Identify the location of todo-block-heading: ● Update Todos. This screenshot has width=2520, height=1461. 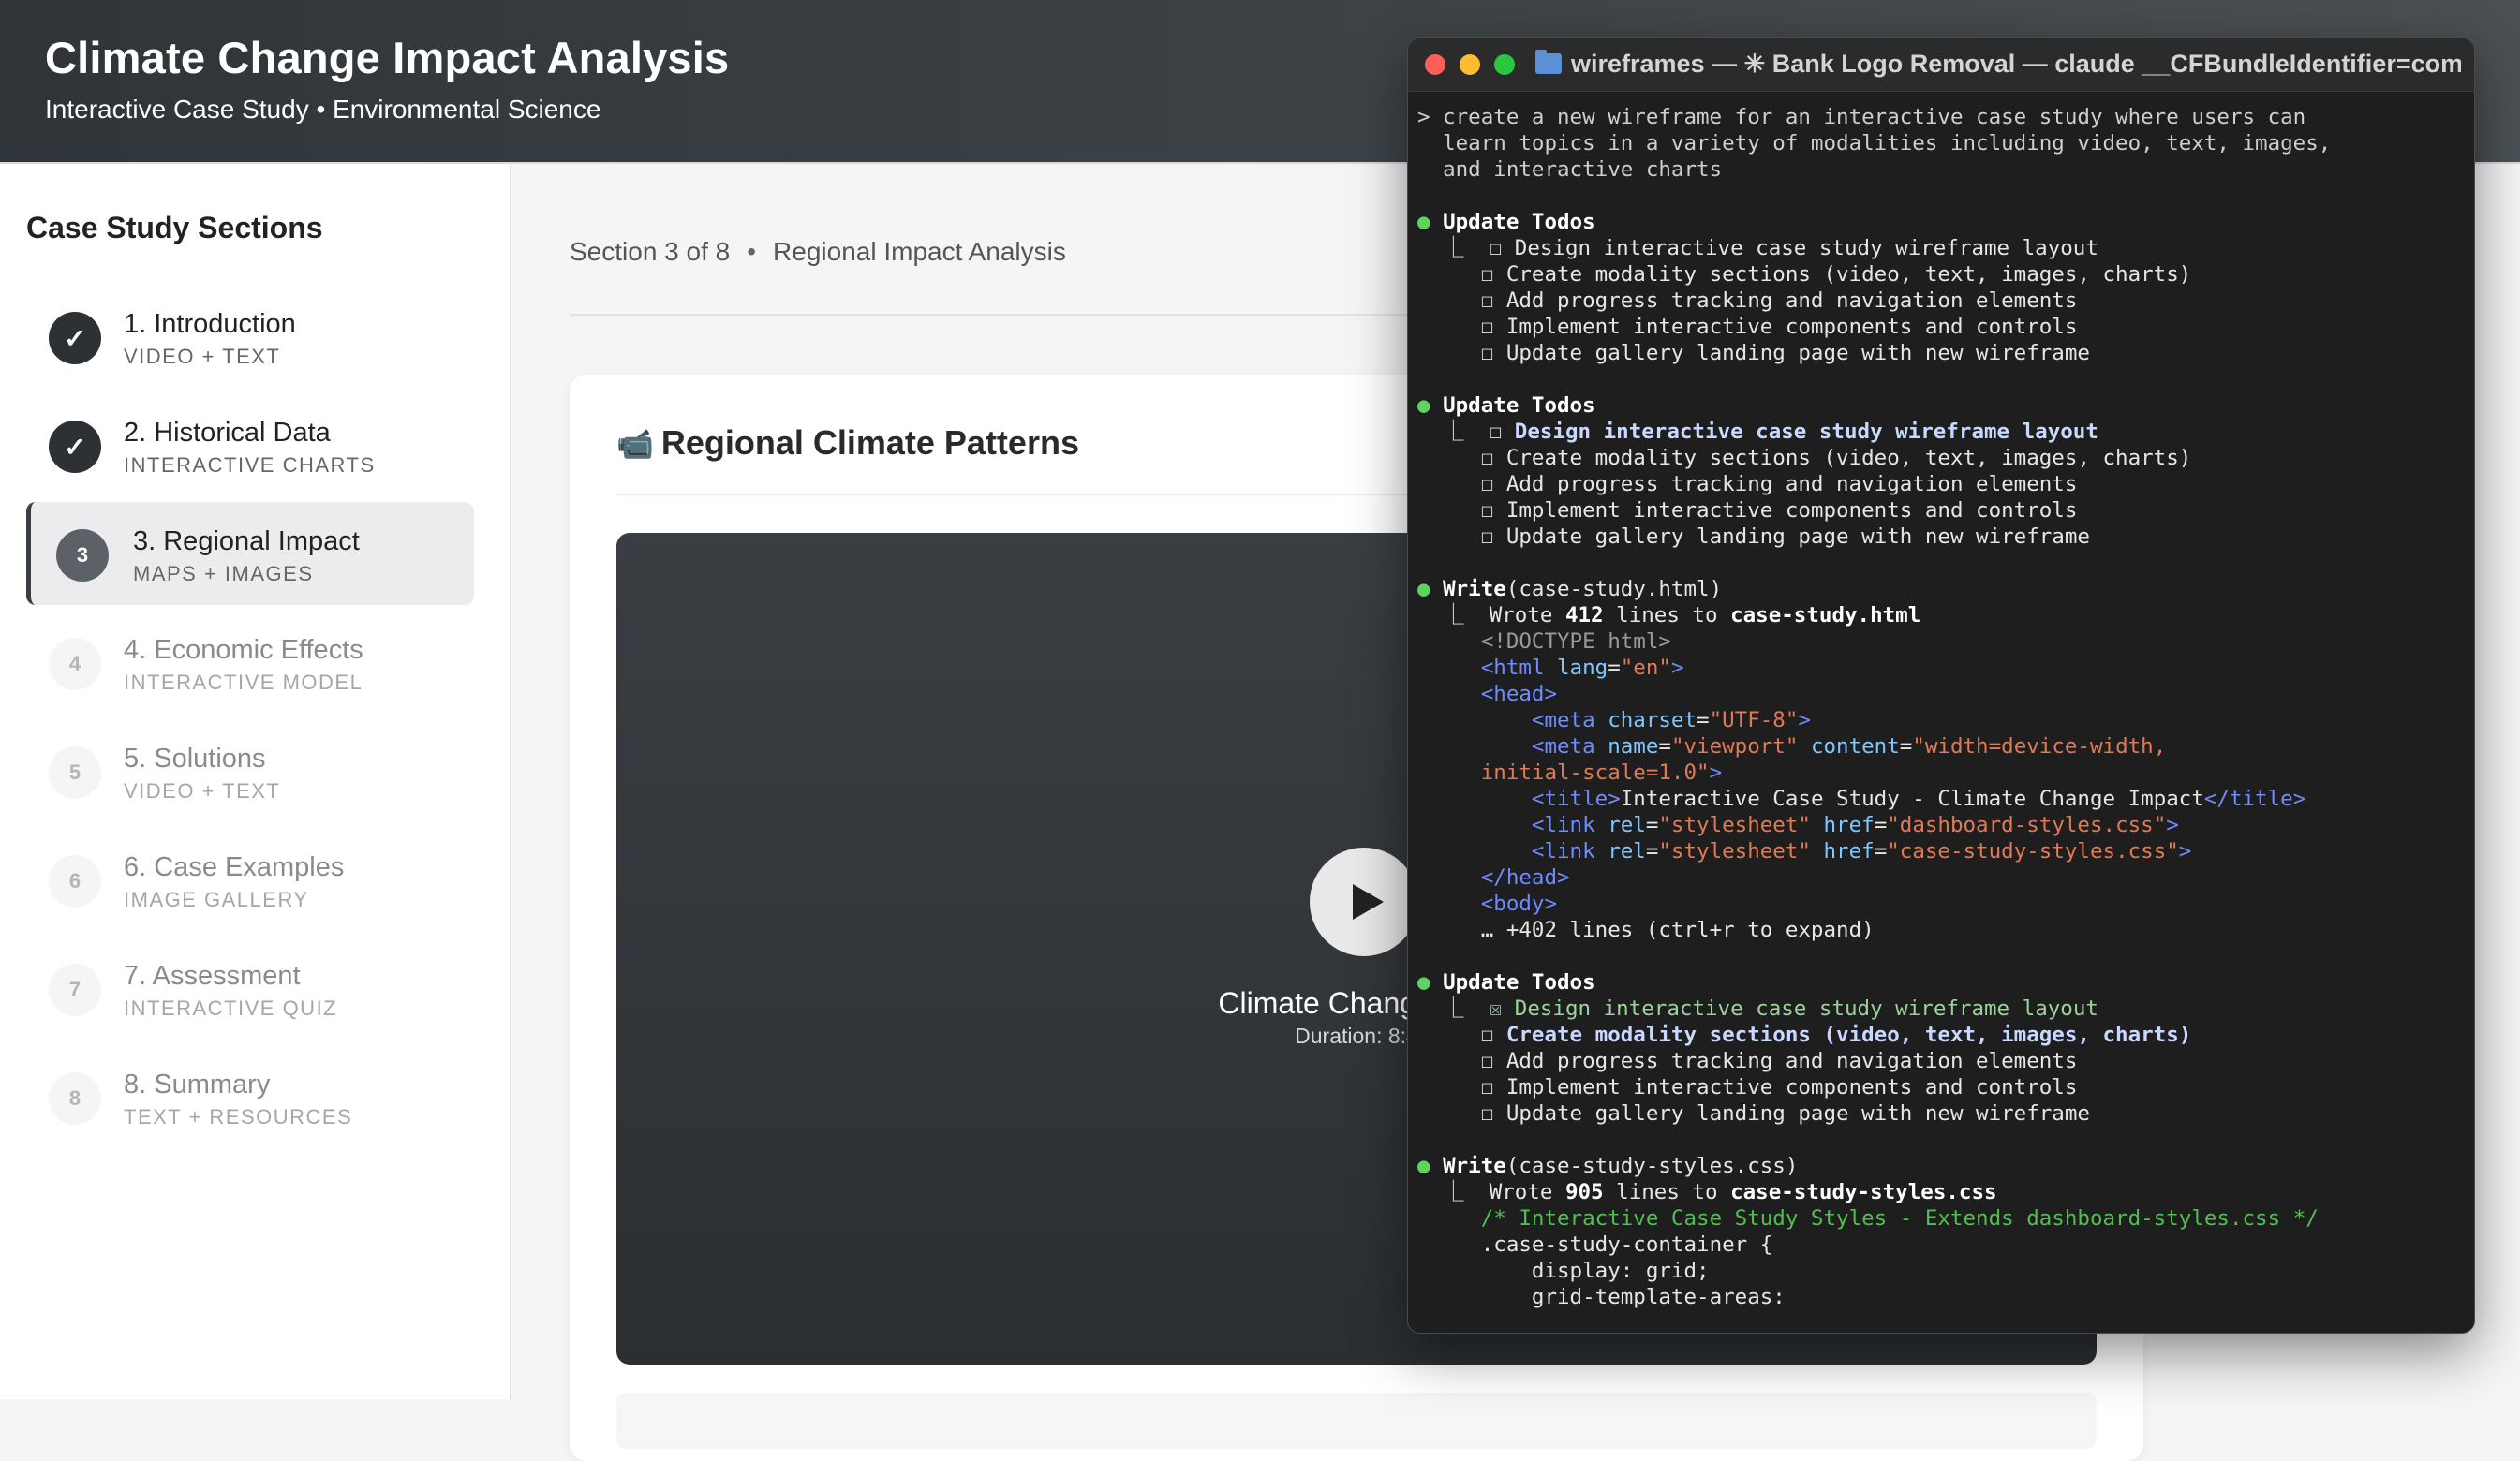
(1946, 222).